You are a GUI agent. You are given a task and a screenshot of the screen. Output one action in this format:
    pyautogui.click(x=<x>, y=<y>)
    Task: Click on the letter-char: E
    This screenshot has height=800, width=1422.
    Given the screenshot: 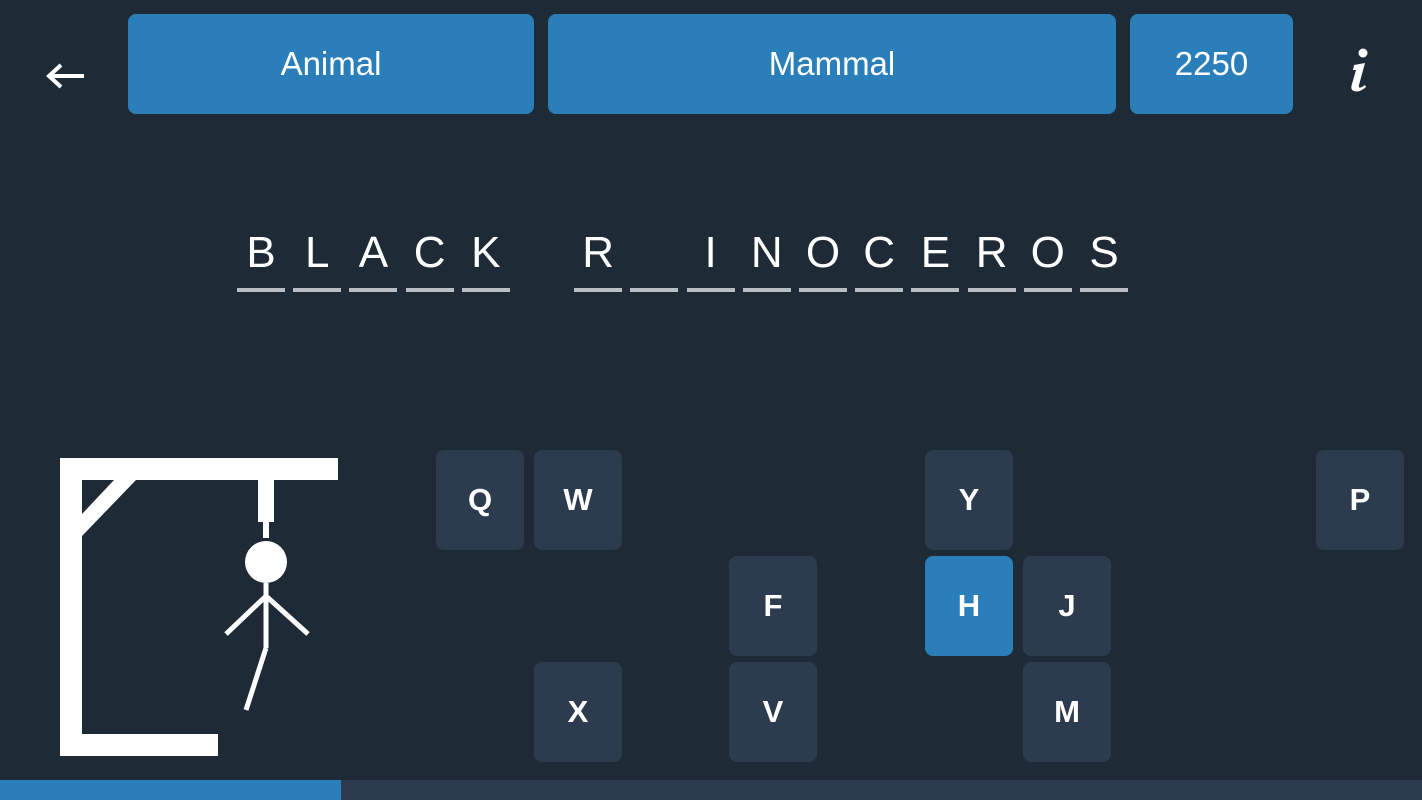 What is the action you would take?
    pyautogui.click(x=935, y=252)
    